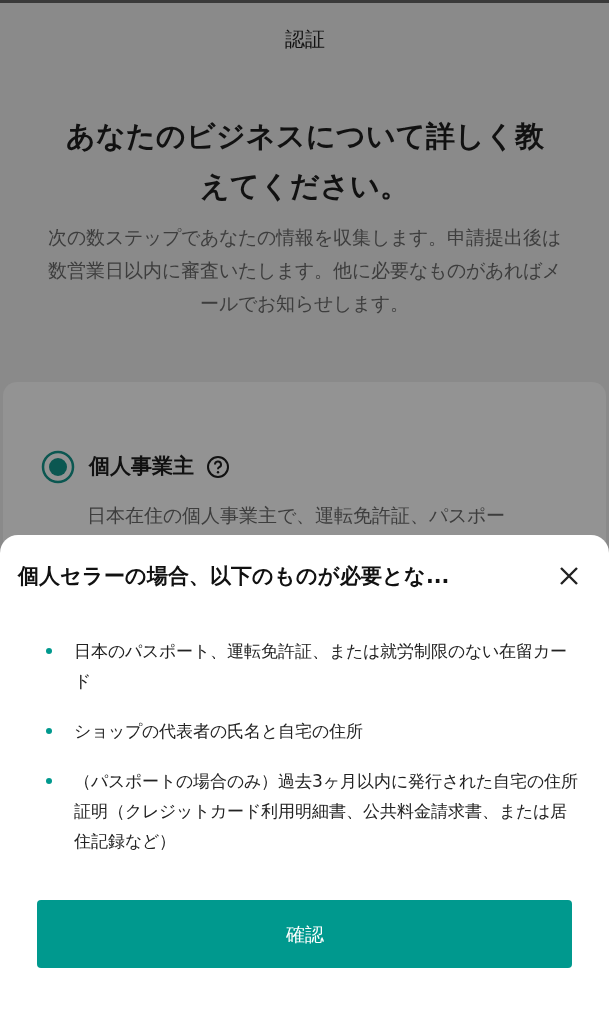 This screenshot has width=609, height=1024. What do you see at coordinates (304, 39) in the screenshot?
I see `page-title: 認証` at bounding box center [304, 39].